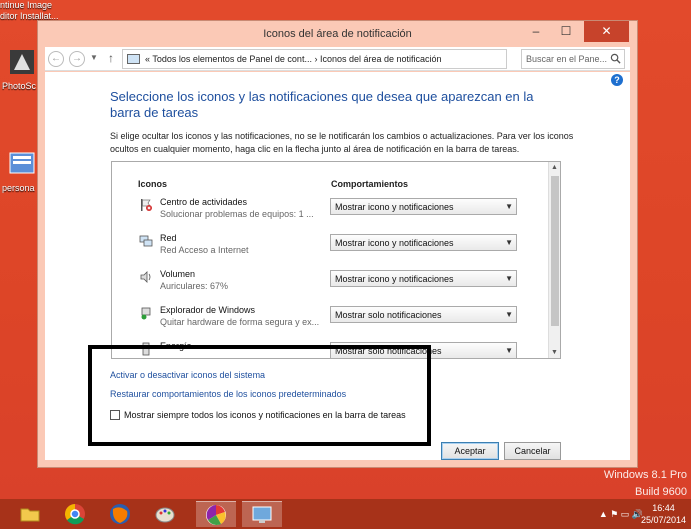 The image size is (691, 529). Describe the element at coordinates (94, 57) in the screenshot. I see `recent-locations-dropdown: ▼` at that location.